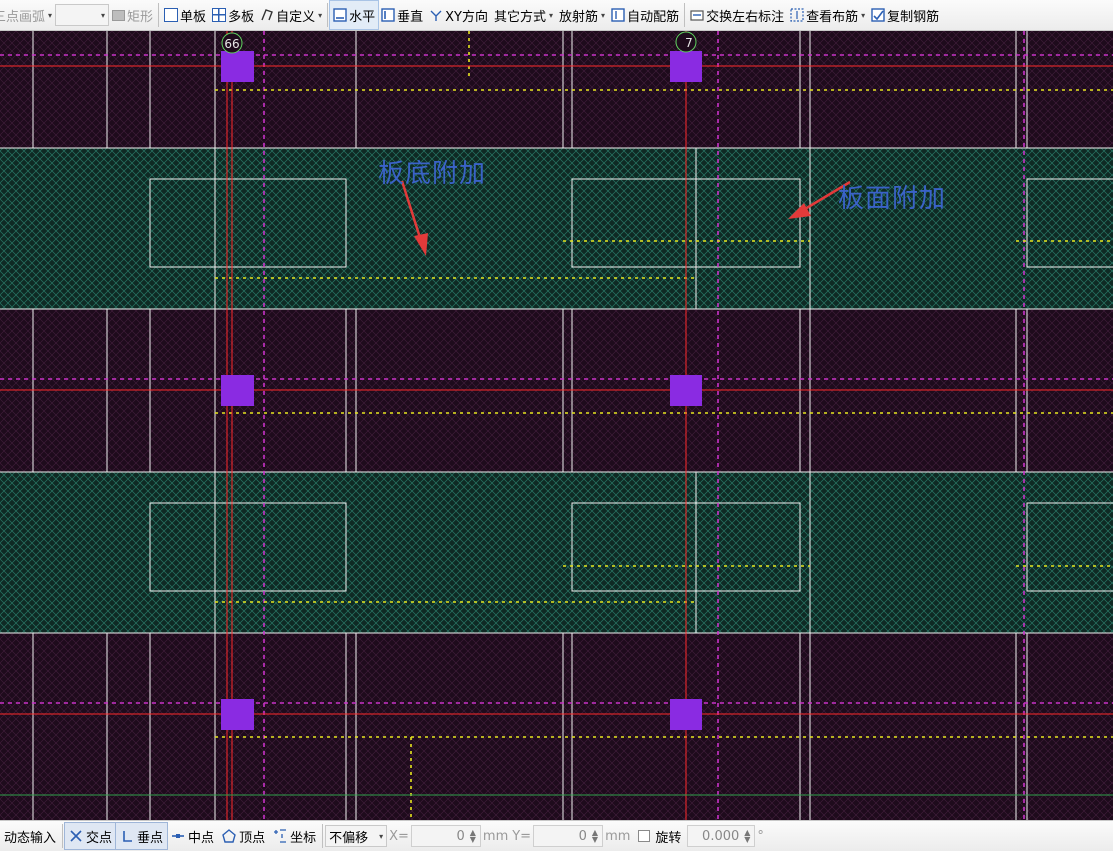  What do you see at coordinates (99, 838) in the screenshot?
I see `snap-intersection-label: 交点` at bounding box center [99, 838].